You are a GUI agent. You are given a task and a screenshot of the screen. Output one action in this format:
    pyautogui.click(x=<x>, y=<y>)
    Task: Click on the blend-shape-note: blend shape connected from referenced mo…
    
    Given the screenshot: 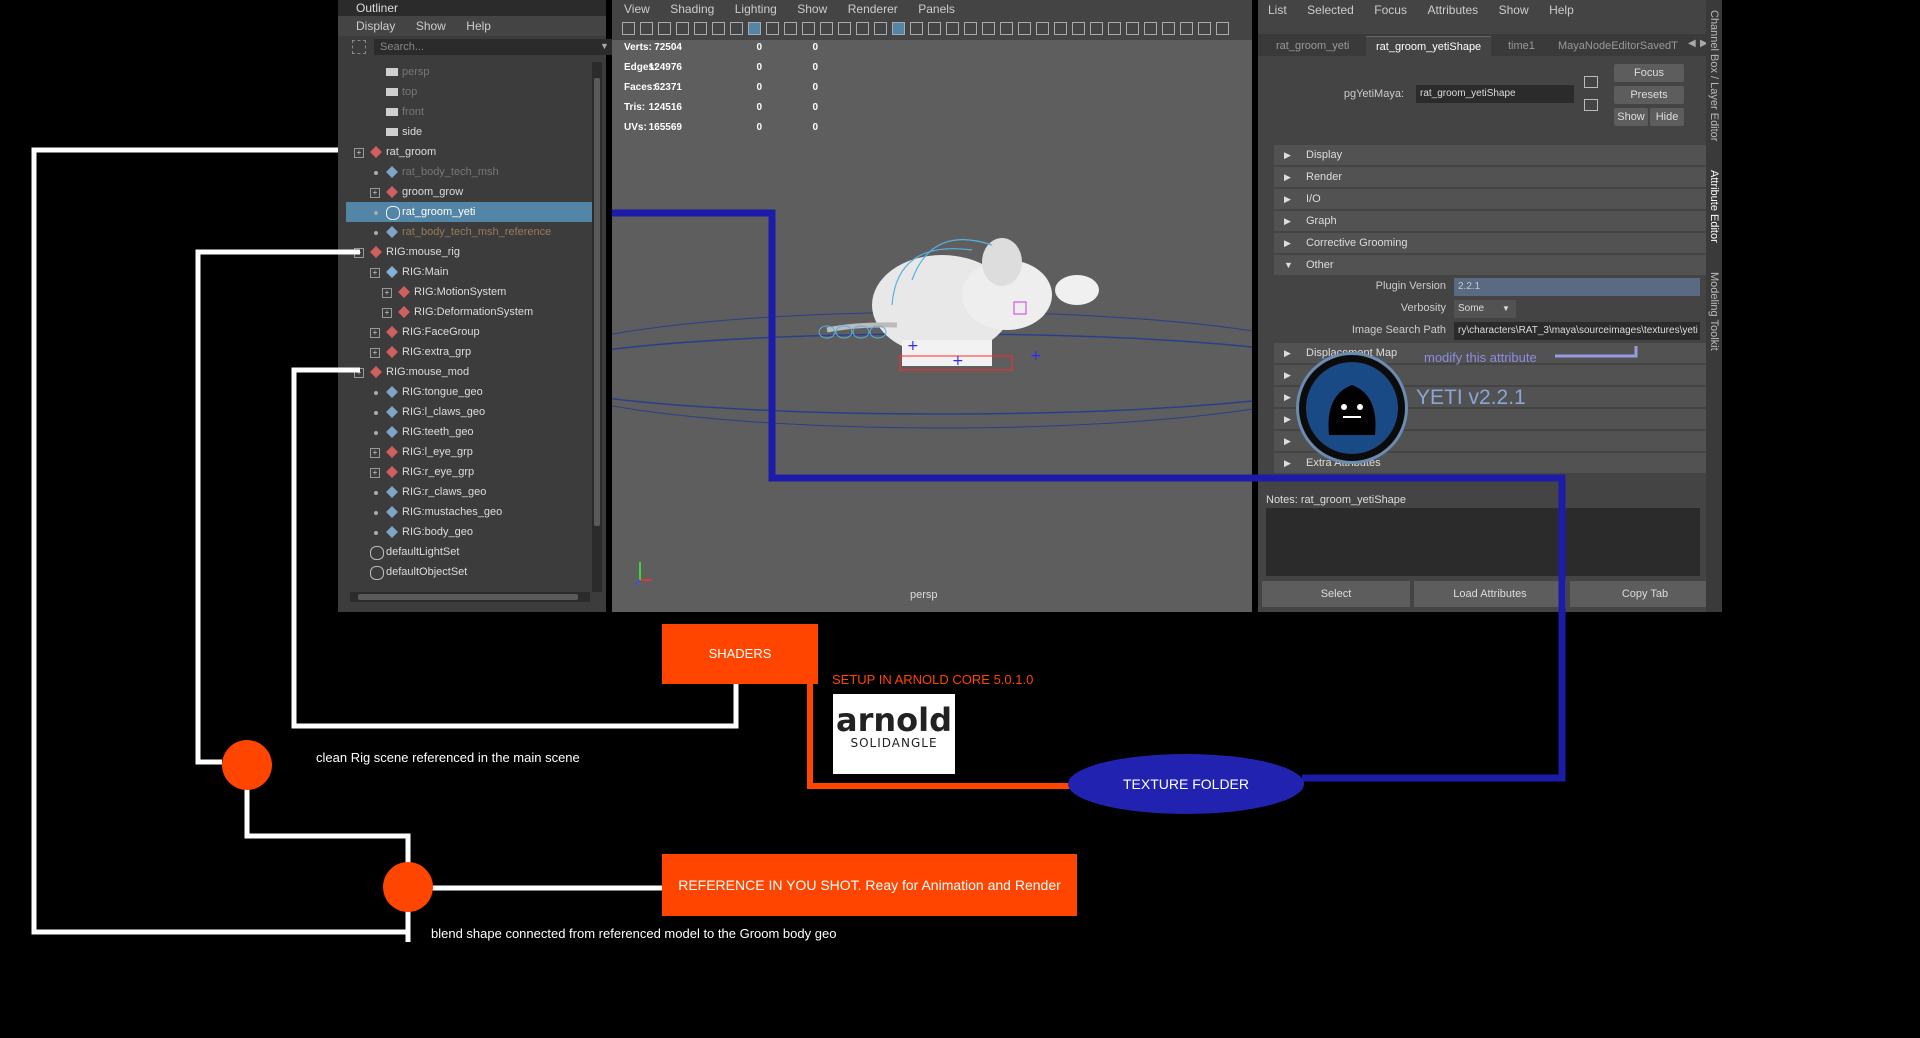 What is the action you would take?
    pyautogui.click(x=634, y=933)
    